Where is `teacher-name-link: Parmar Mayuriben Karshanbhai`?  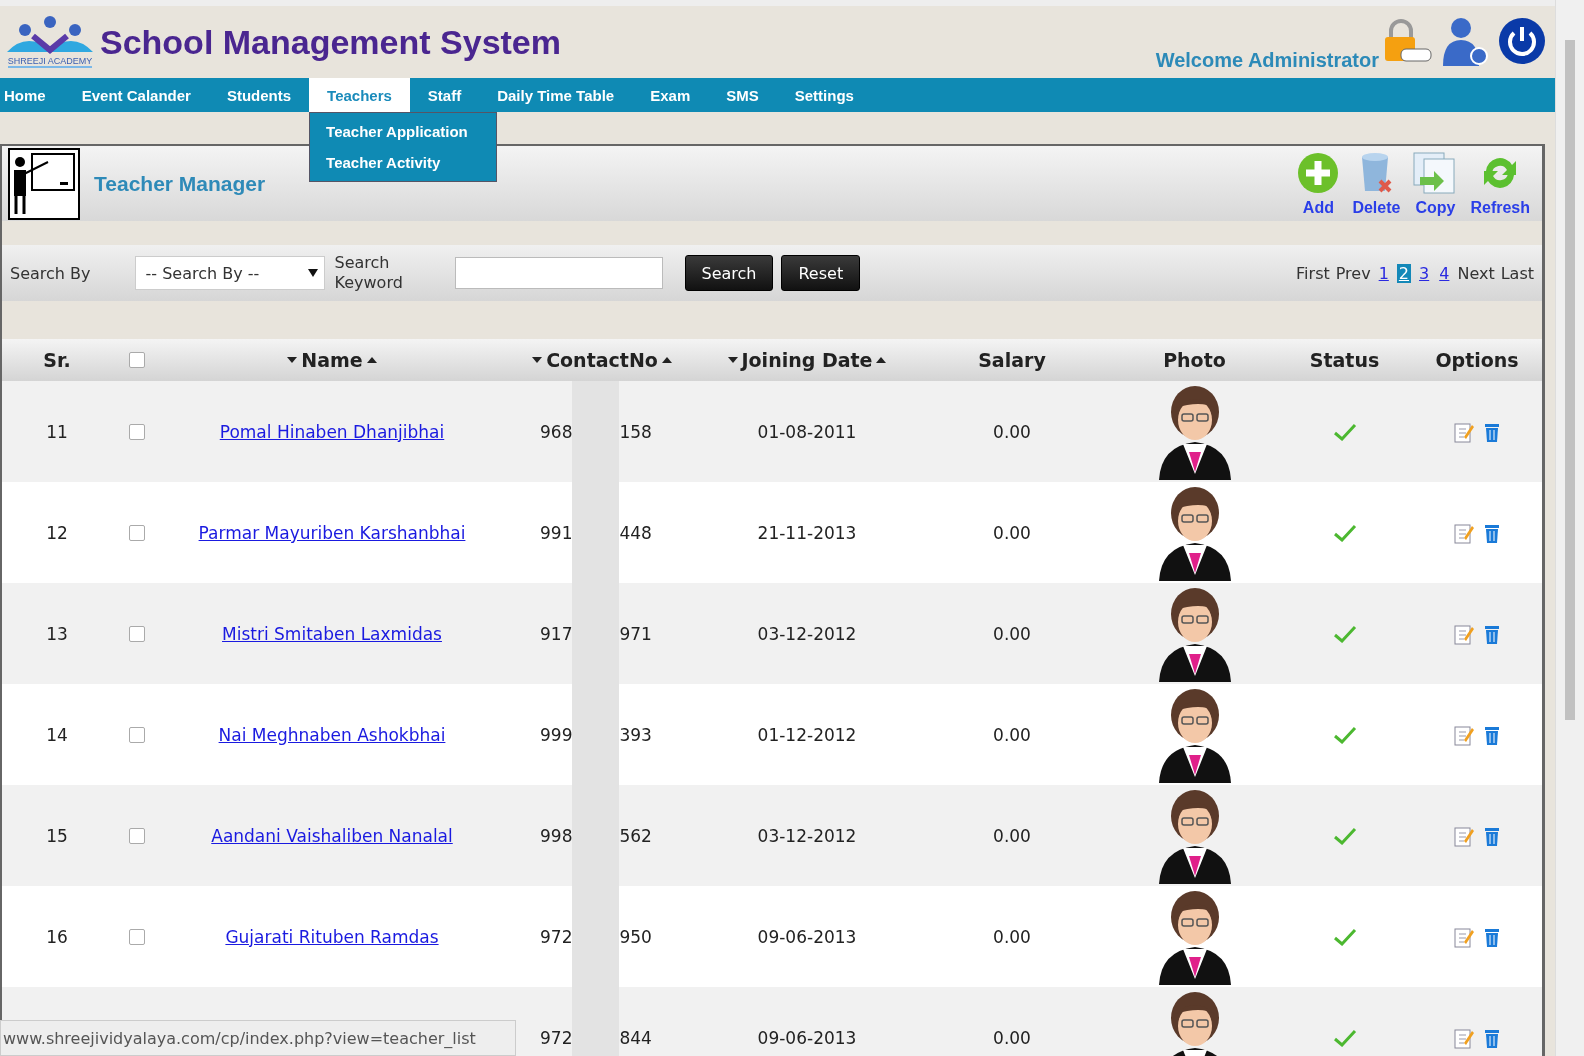 teacher-name-link: Parmar Mayuriben Karshanbhai is located at coordinates (332, 532).